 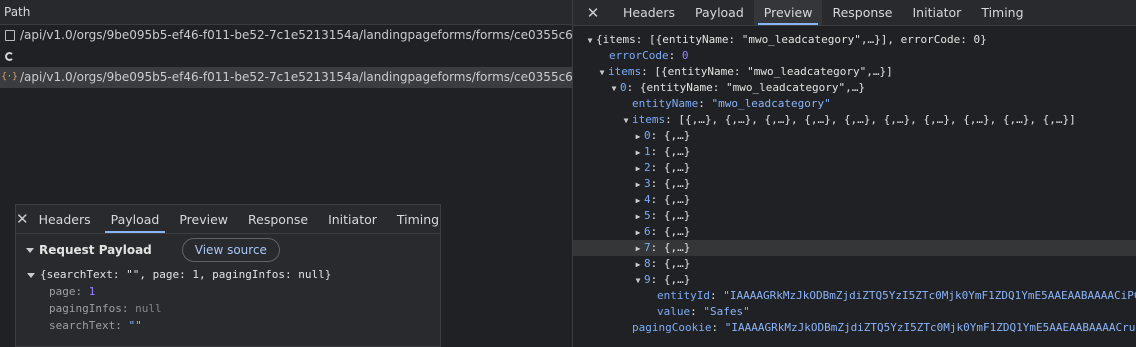 What do you see at coordinates (854, 136) in the screenshot?
I see `tree-row-child: ▶ 0: {,…}` at bounding box center [854, 136].